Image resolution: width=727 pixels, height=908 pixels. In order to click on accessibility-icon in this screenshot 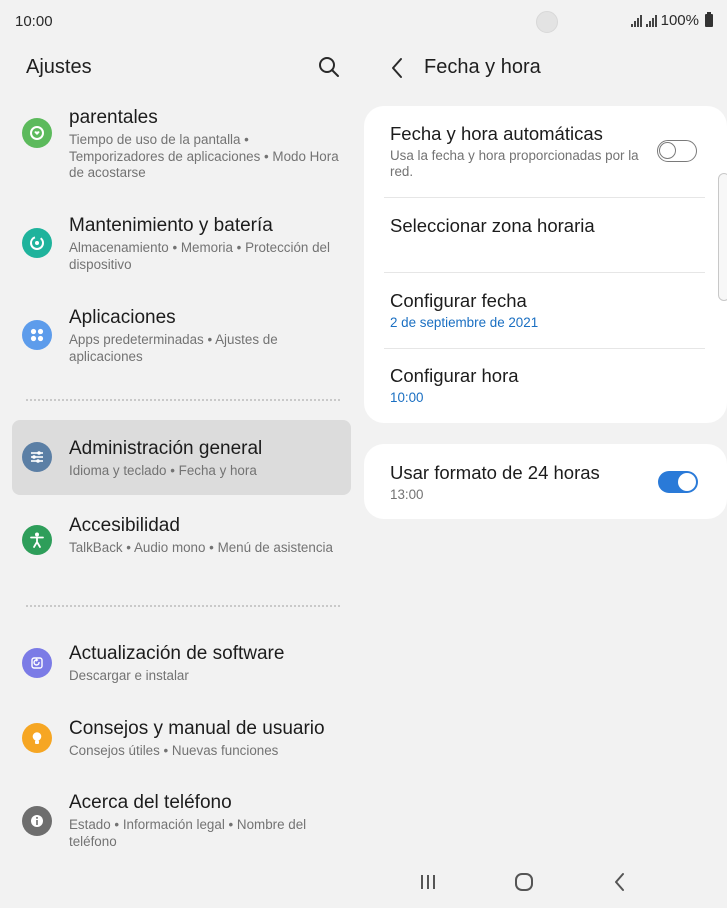, I will do `click(37, 540)`.